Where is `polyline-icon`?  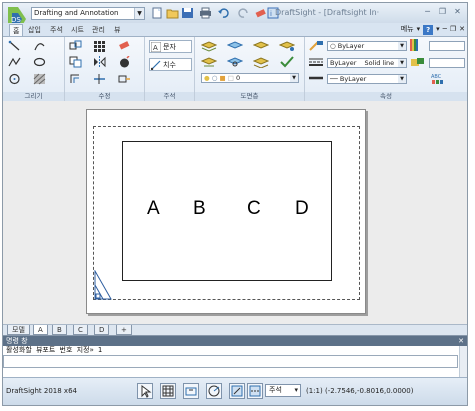 polyline-icon is located at coordinates (14, 62).